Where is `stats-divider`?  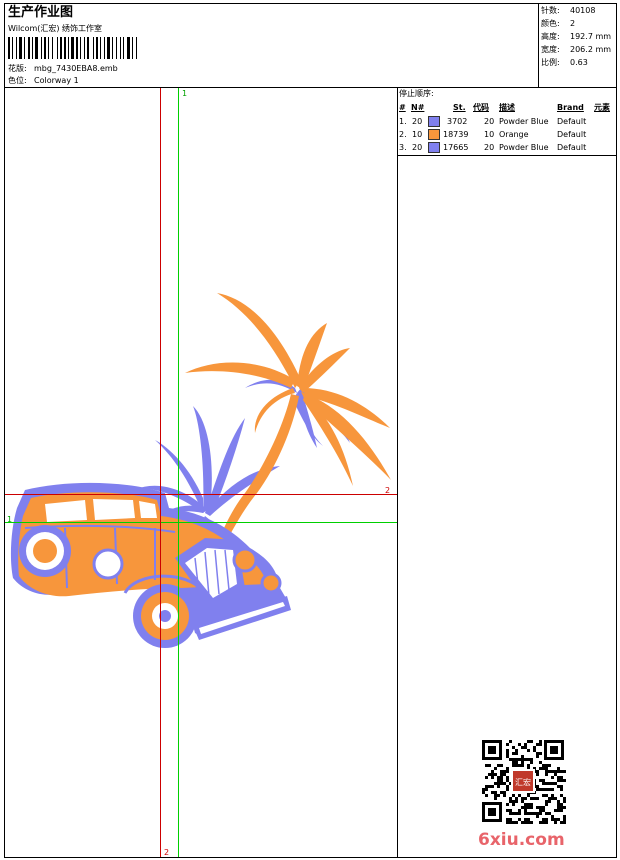 stats-divider is located at coordinates (538, 45).